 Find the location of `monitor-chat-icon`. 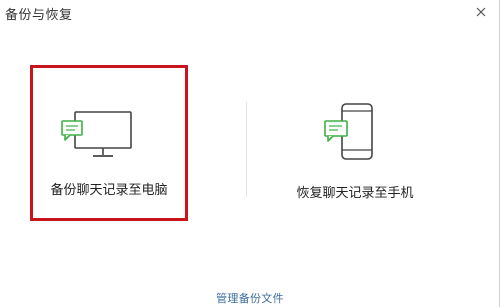

monitor-chat-icon is located at coordinates (96, 134).